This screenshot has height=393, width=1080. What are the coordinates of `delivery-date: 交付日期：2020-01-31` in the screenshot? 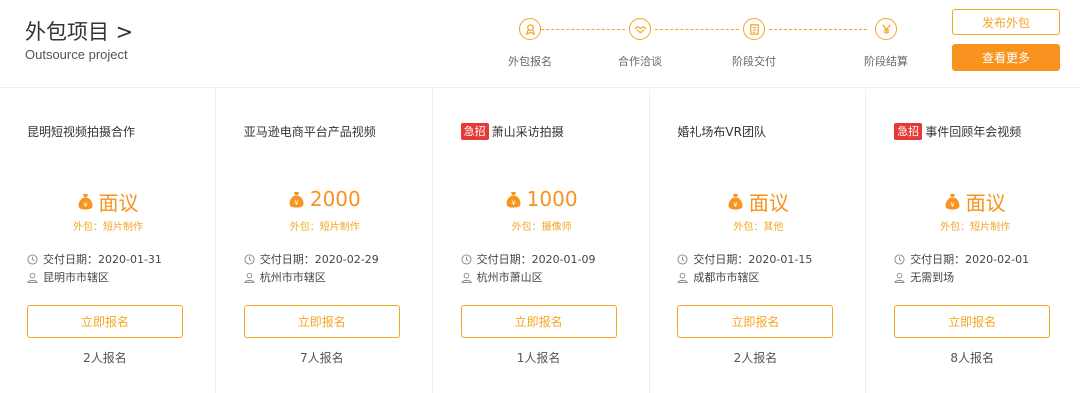 It's located at (94, 259).